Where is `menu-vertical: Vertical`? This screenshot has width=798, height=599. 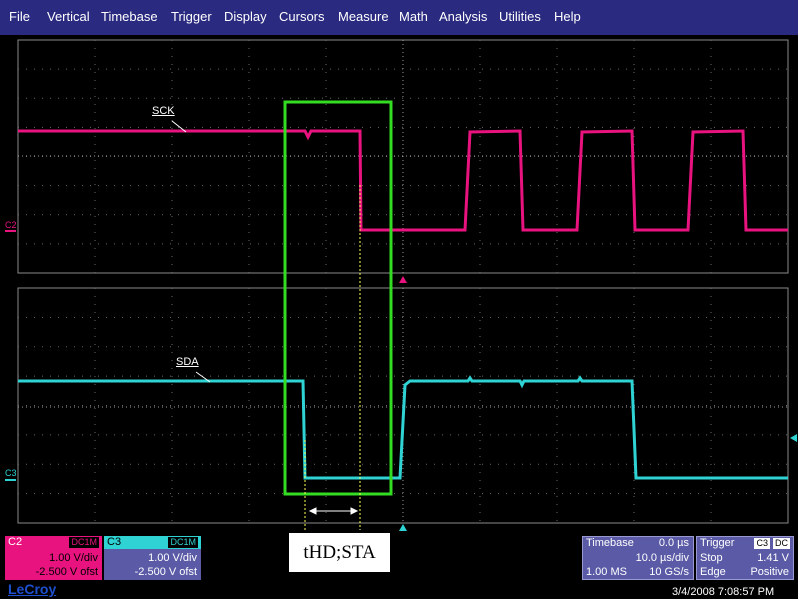 menu-vertical: Vertical is located at coordinates (68, 16).